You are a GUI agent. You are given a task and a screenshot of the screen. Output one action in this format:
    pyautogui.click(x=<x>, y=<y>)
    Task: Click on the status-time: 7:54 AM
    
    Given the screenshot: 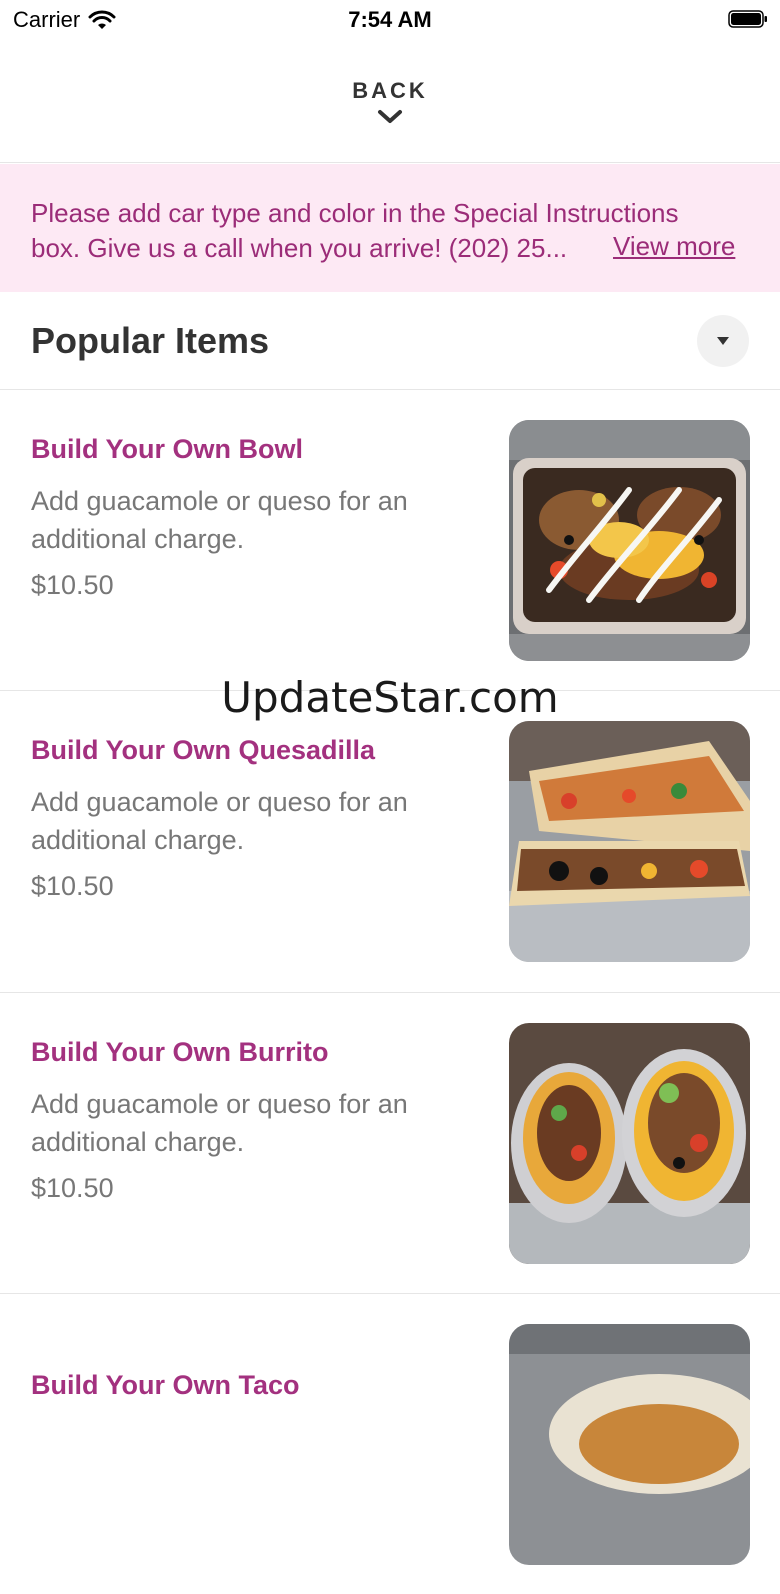 What is the action you would take?
    pyautogui.click(x=390, y=19)
    